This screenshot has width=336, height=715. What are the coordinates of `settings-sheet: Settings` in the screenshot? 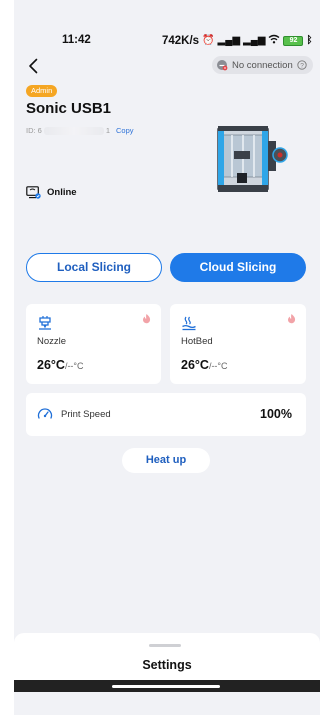 It's located at (167, 658).